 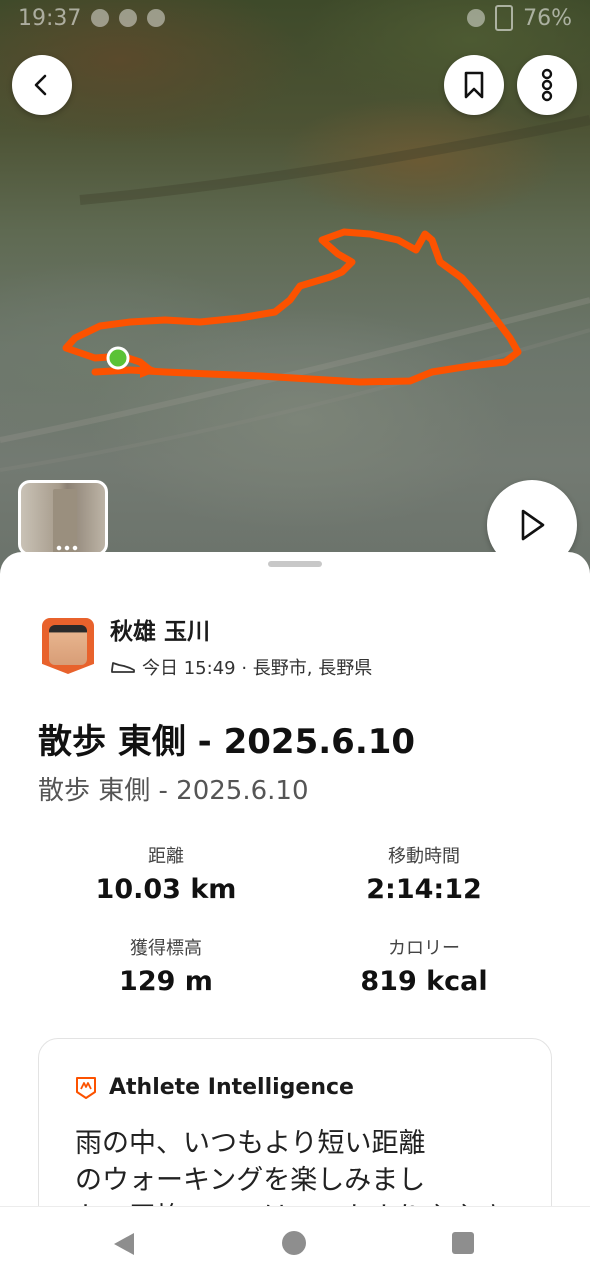 I want to click on more-options-button, so click(x=547, y=85).